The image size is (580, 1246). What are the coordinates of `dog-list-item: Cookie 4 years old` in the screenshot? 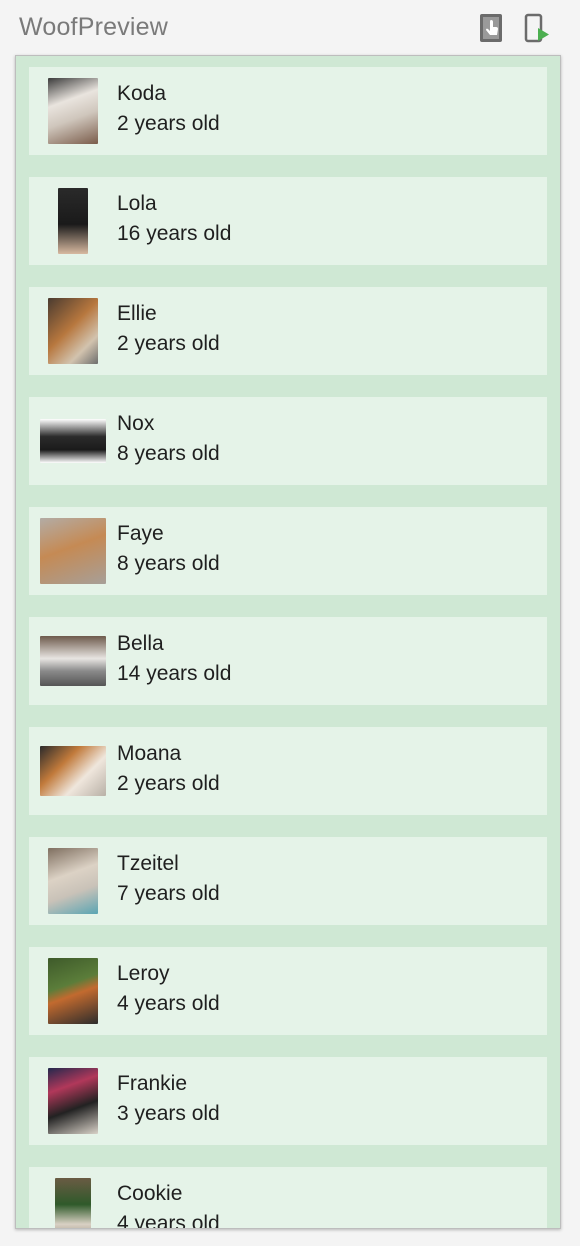 It's located at (288, 1198).